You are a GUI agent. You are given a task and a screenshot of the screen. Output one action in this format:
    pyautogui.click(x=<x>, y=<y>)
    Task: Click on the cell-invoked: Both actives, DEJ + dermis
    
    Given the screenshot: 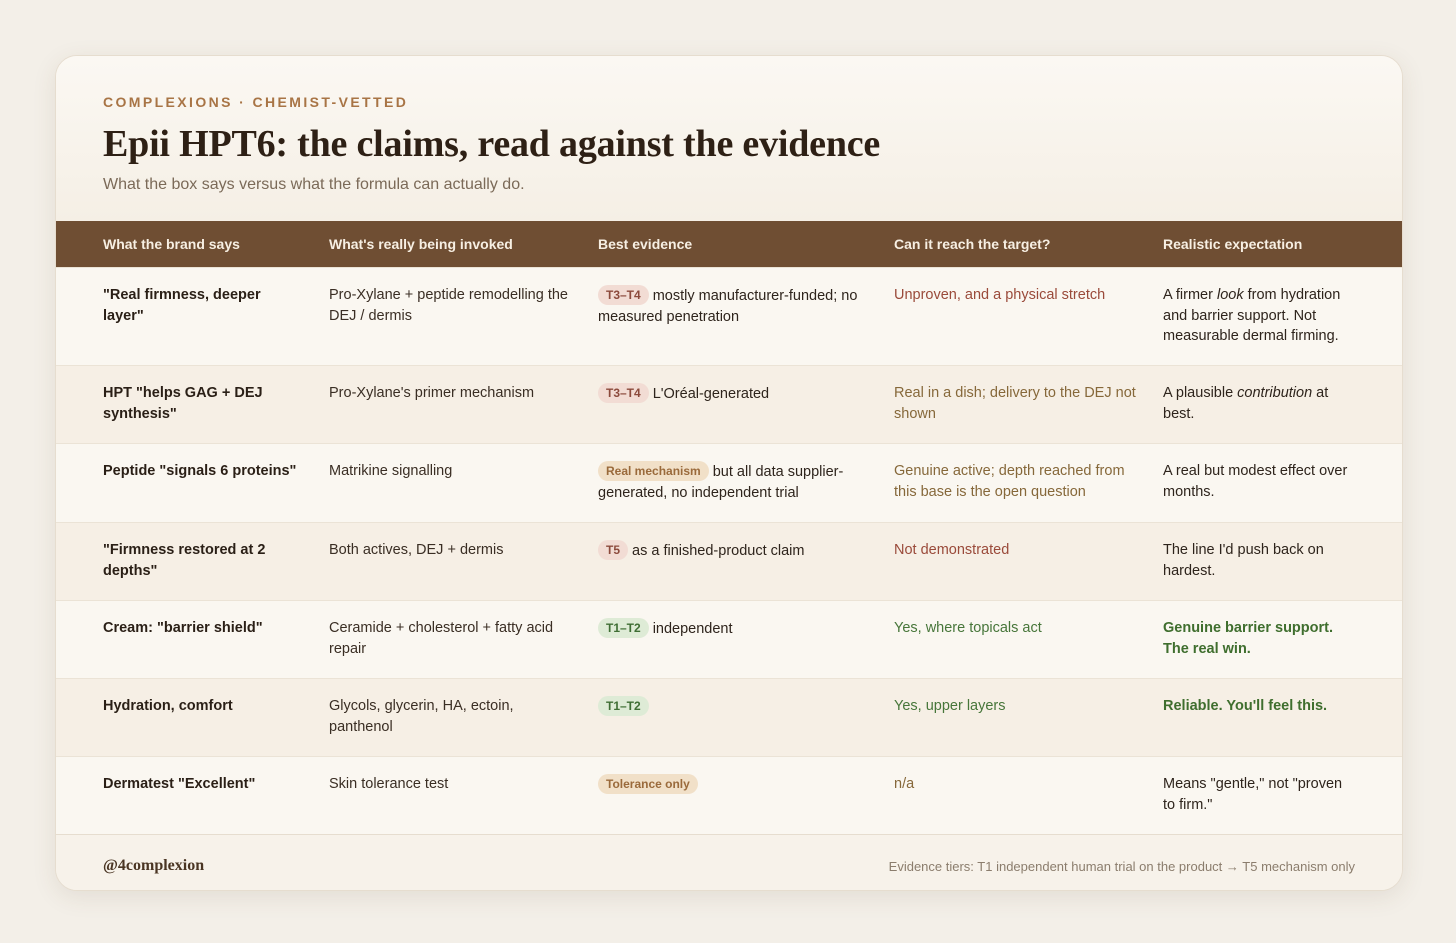 What is the action you would take?
    pyautogui.click(x=416, y=550)
    